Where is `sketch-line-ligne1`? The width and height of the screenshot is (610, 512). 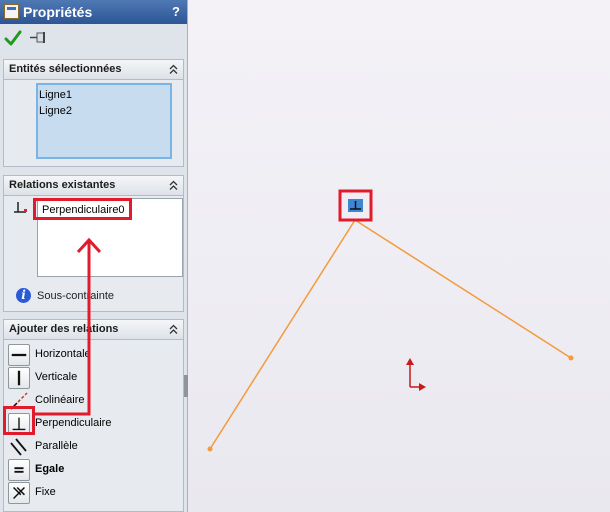 sketch-line-ligne1 is located at coordinates (282, 334).